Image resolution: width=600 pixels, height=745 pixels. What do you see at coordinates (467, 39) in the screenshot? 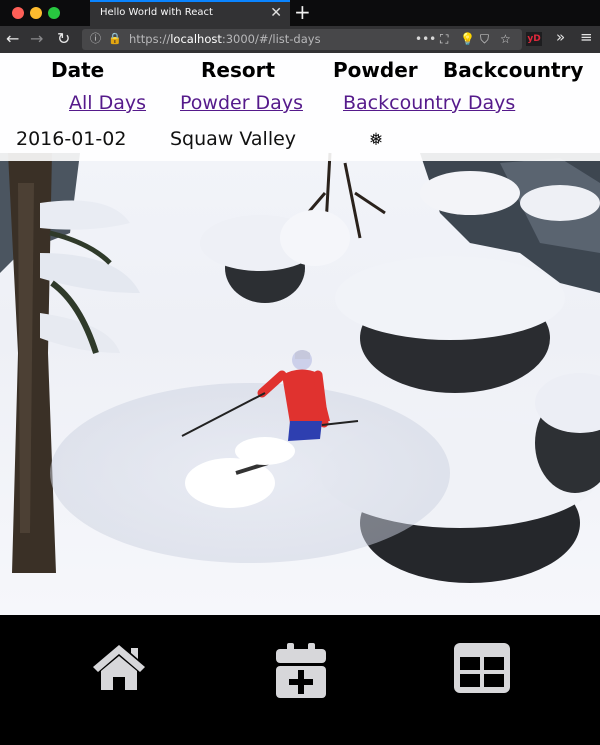
I see `lightbulb-icon: 💡` at bounding box center [467, 39].